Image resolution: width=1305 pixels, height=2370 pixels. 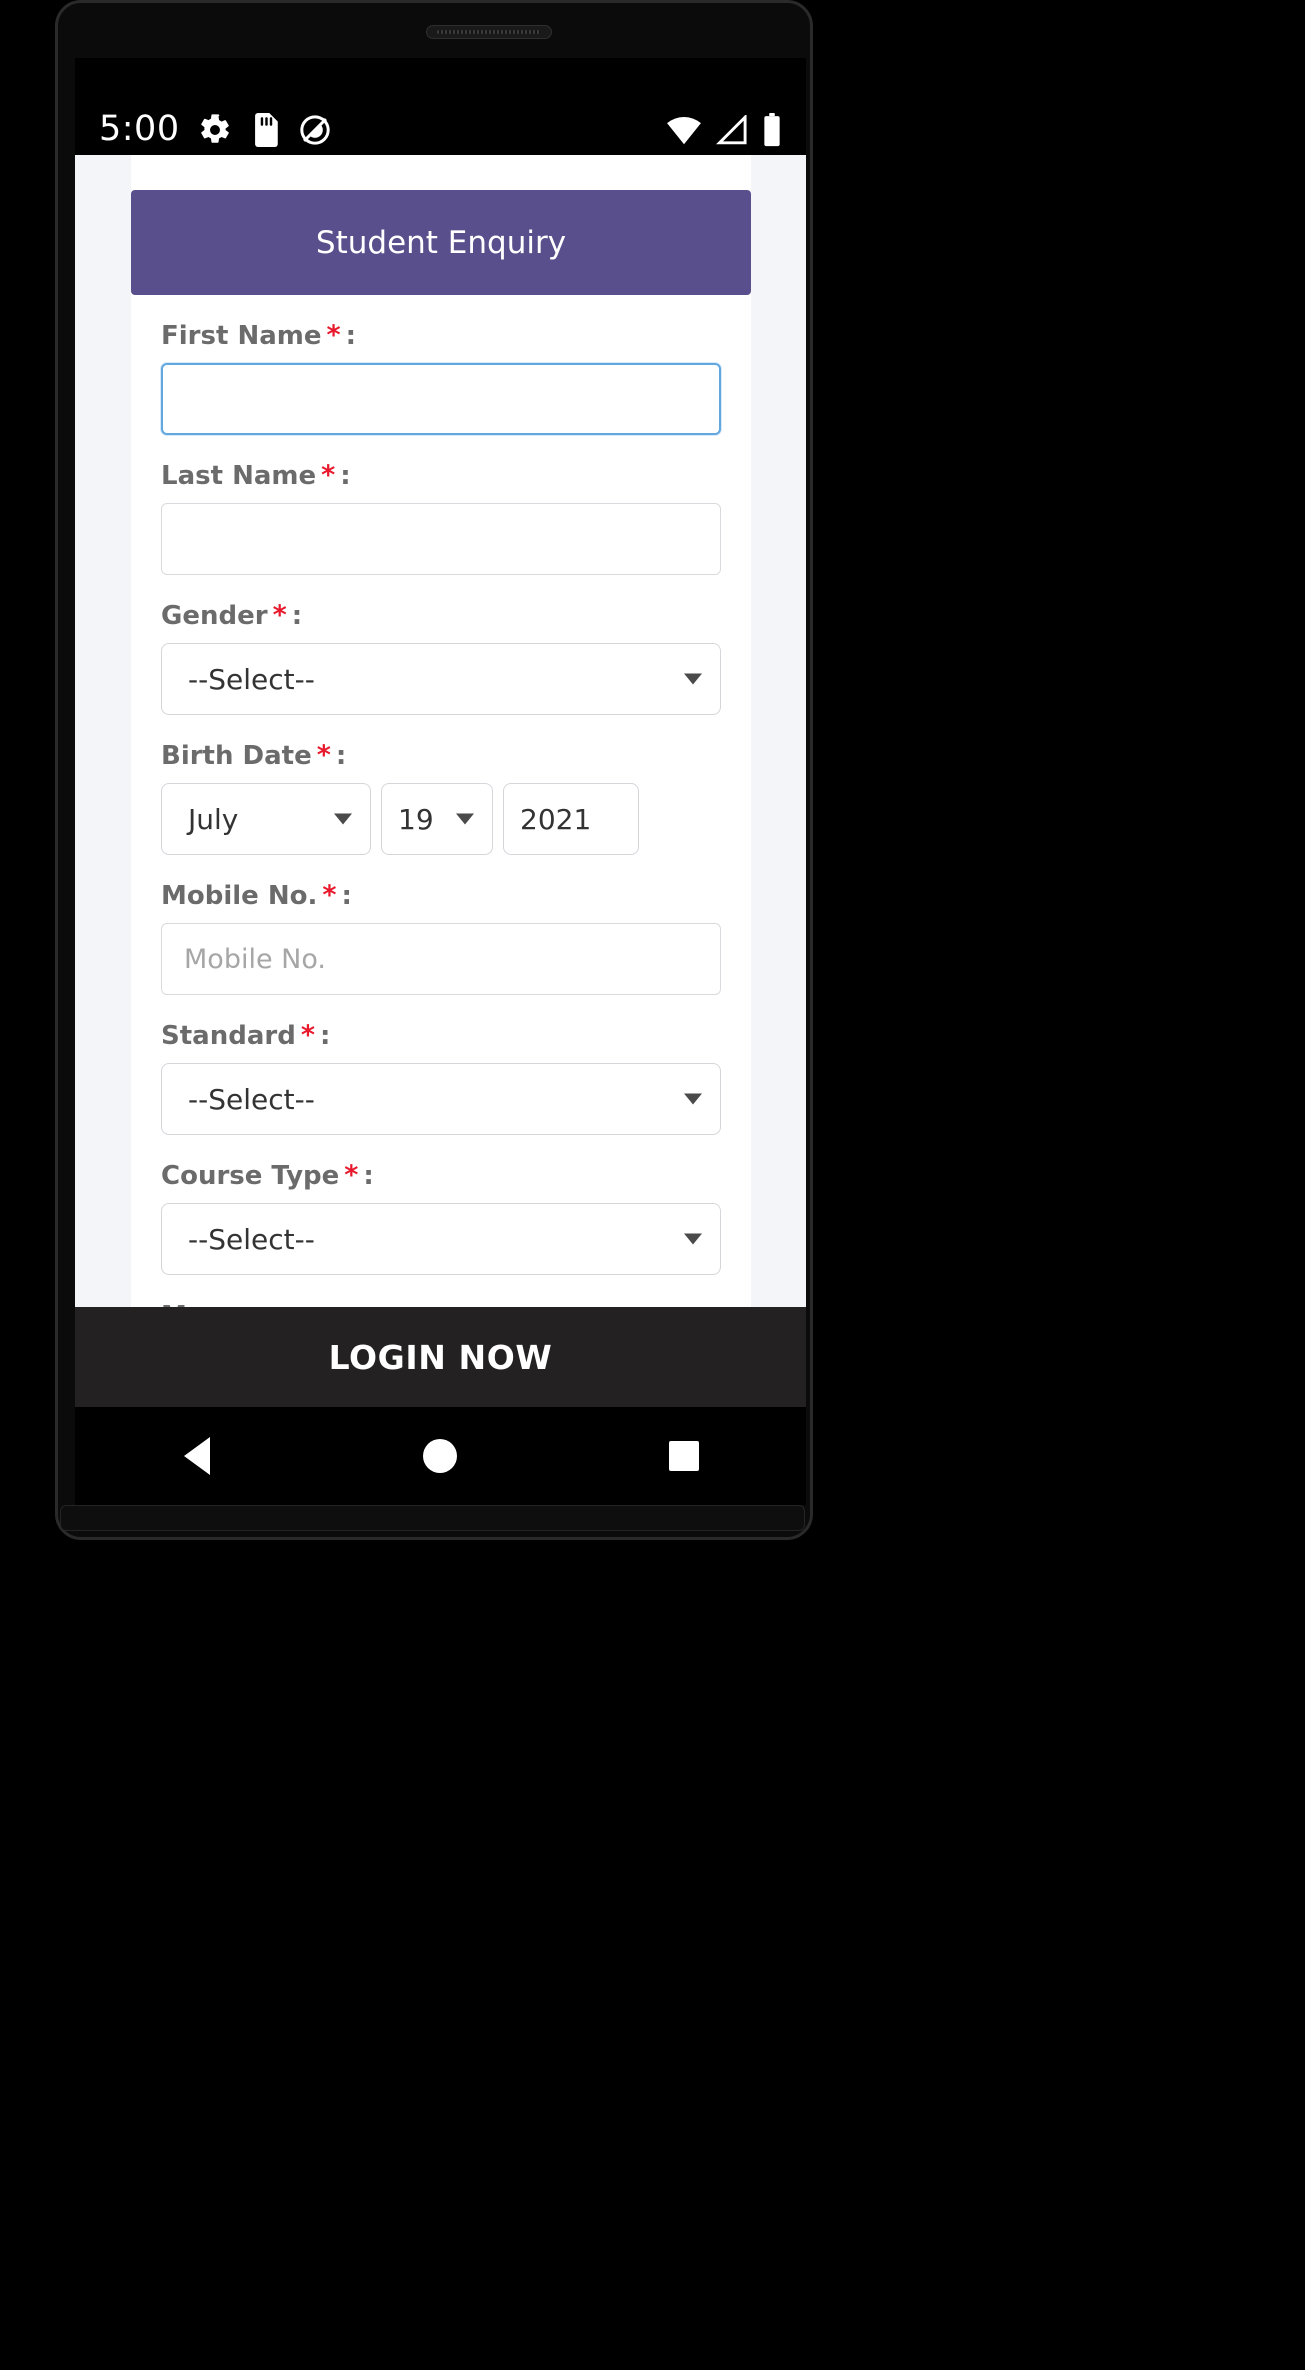 I want to click on earpiece-grill, so click(x=489, y=32).